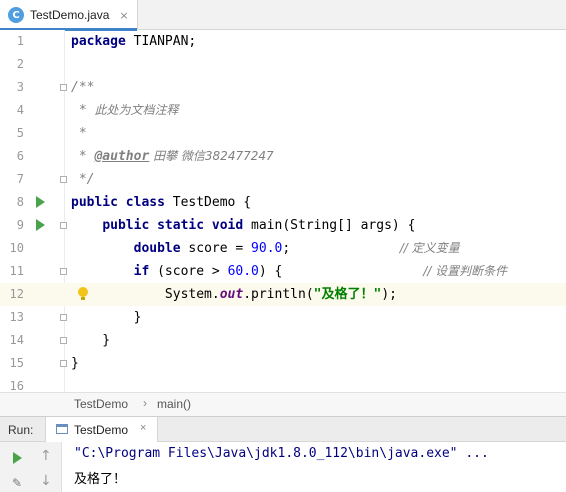 The height and width of the screenshot is (492, 566). Describe the element at coordinates (20, 64) in the screenshot. I see `line-number: 2` at that location.